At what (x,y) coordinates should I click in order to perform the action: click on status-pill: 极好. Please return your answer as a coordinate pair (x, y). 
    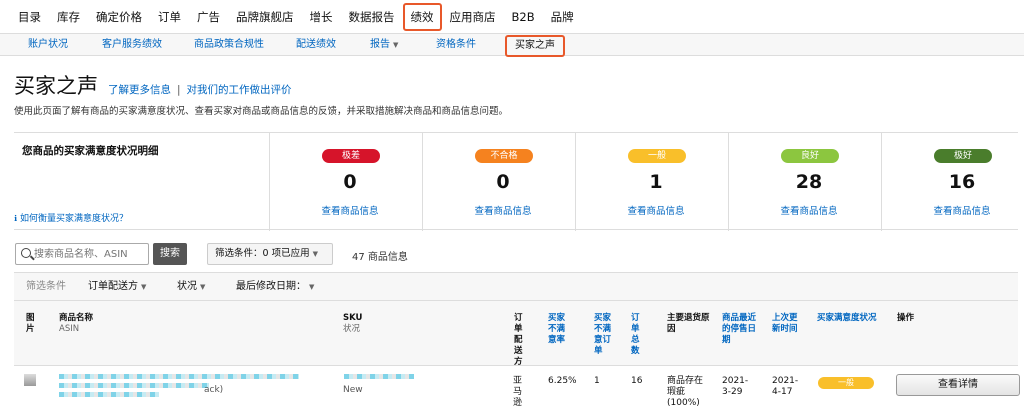
    Looking at the image, I should click on (963, 156).